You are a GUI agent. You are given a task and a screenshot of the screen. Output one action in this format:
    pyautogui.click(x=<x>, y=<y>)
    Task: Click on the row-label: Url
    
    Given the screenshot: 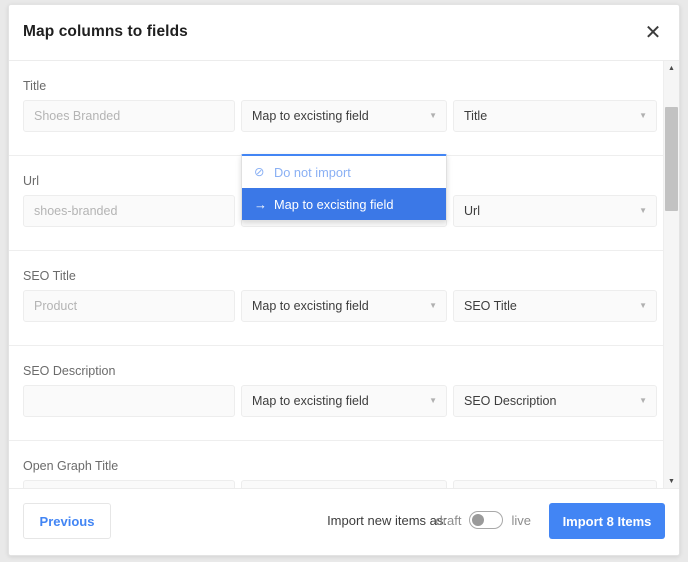 What is the action you would take?
    pyautogui.click(x=31, y=181)
    